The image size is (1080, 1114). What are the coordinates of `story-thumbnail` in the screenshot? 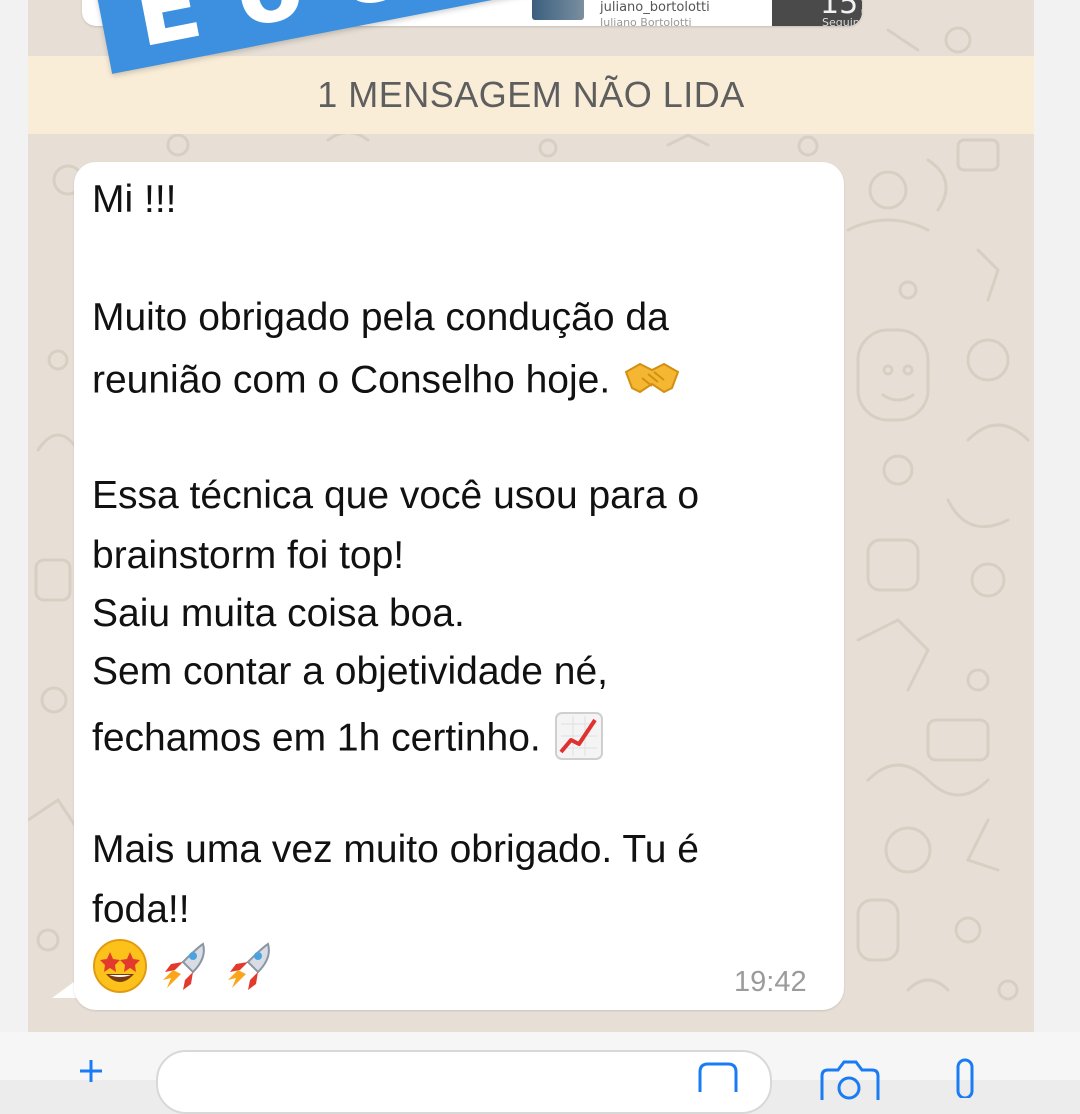 It's located at (558, 10).